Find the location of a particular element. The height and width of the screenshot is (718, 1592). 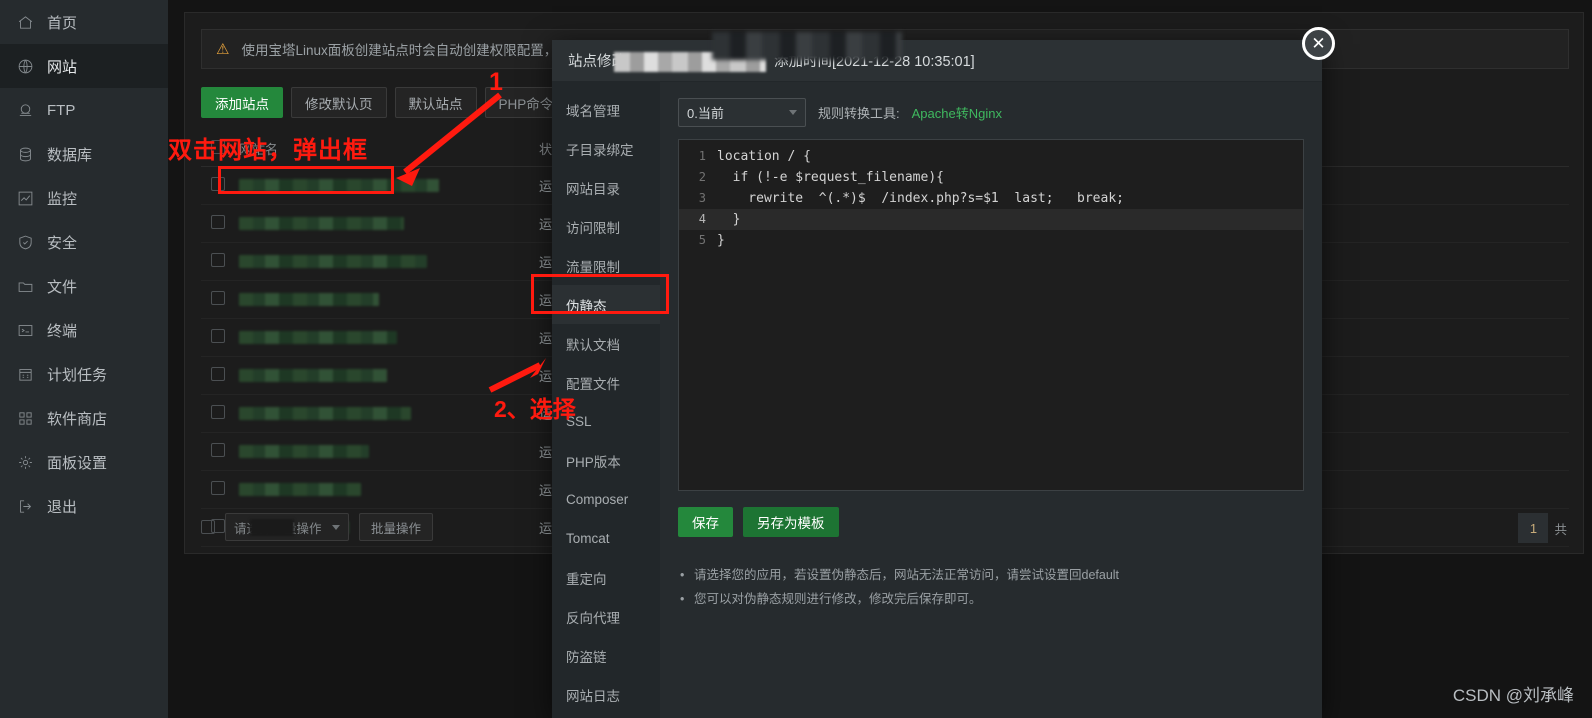

add-site-button: 添加站点 is located at coordinates (242, 102).